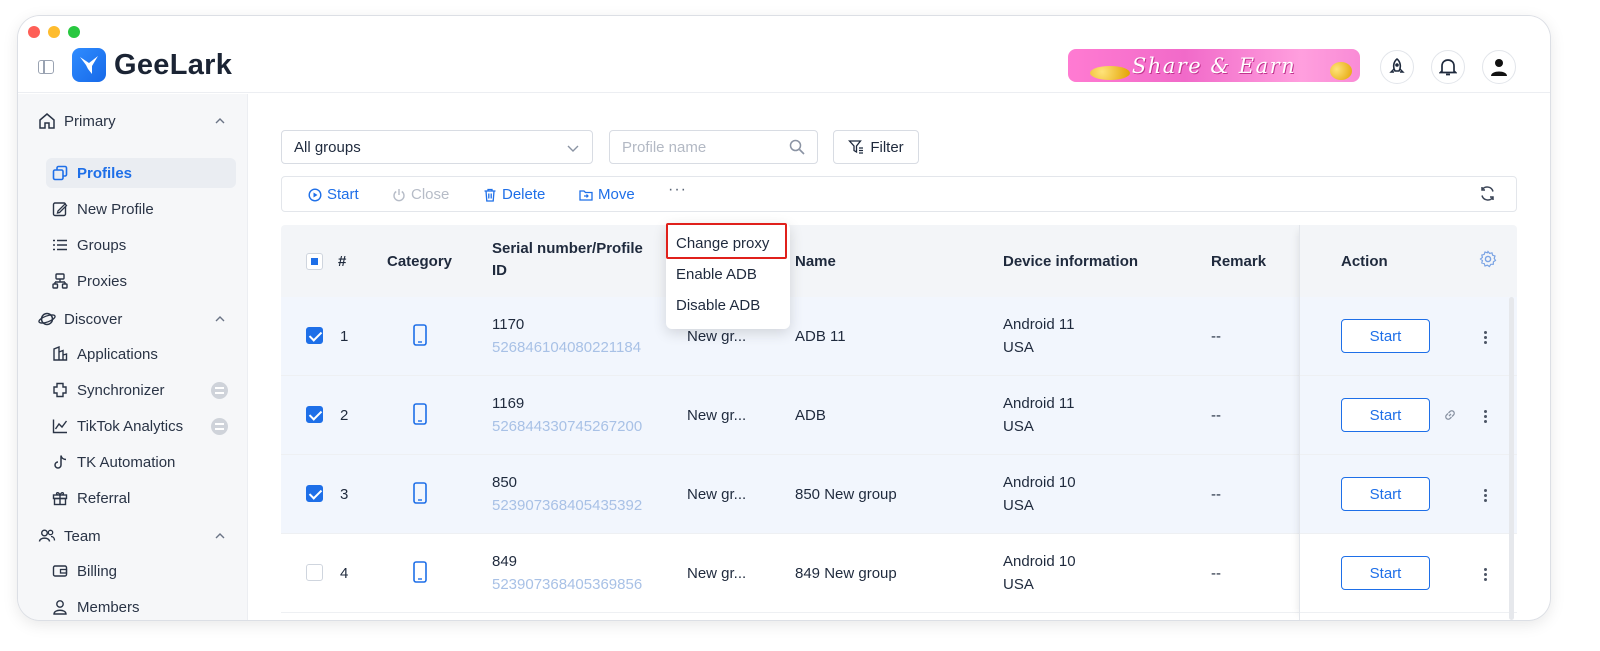  I want to click on row-serial: 1170, so click(508, 324).